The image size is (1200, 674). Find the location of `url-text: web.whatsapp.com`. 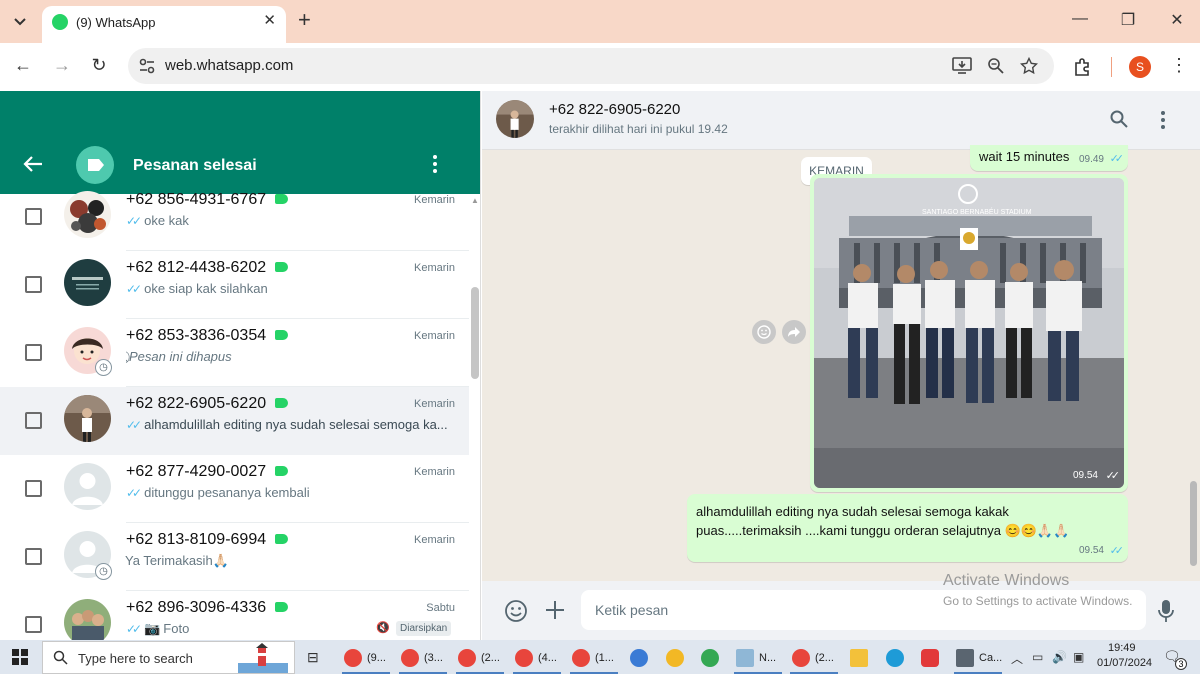

url-text: web.whatsapp.com is located at coordinates (229, 65).